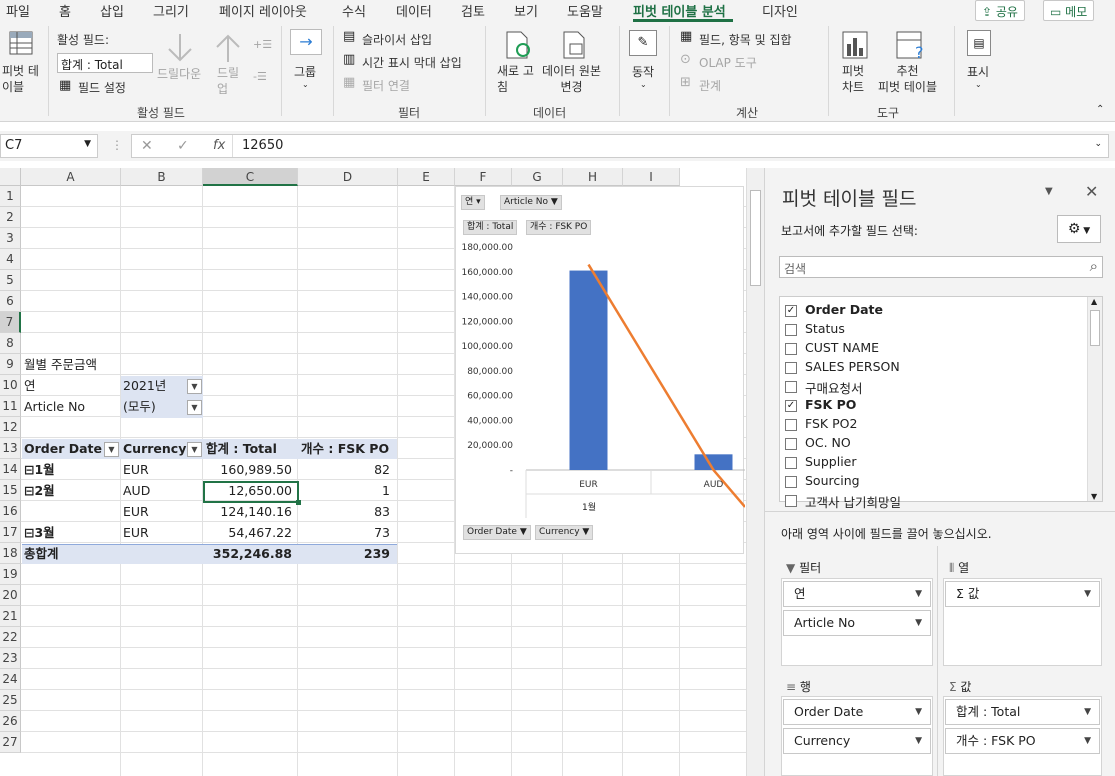 The image size is (1115, 776). What do you see at coordinates (10, 490) in the screenshot?
I see `row-header: 15` at bounding box center [10, 490].